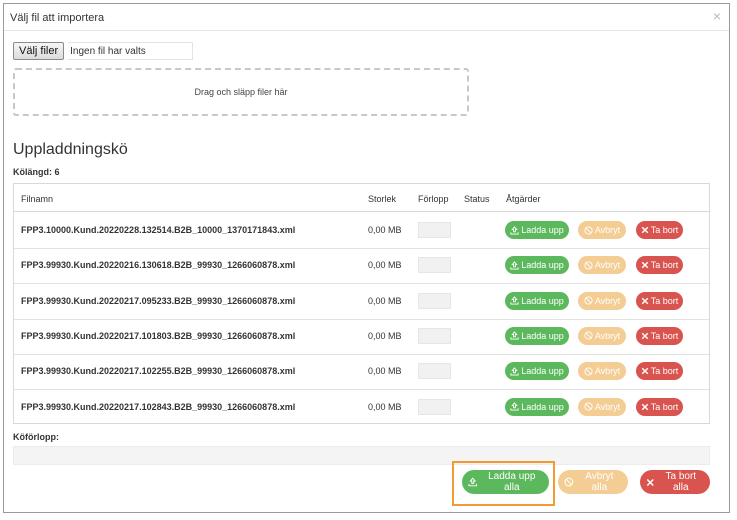  What do you see at coordinates (57, 172) in the screenshot?
I see `queue-length-value: 6` at bounding box center [57, 172].